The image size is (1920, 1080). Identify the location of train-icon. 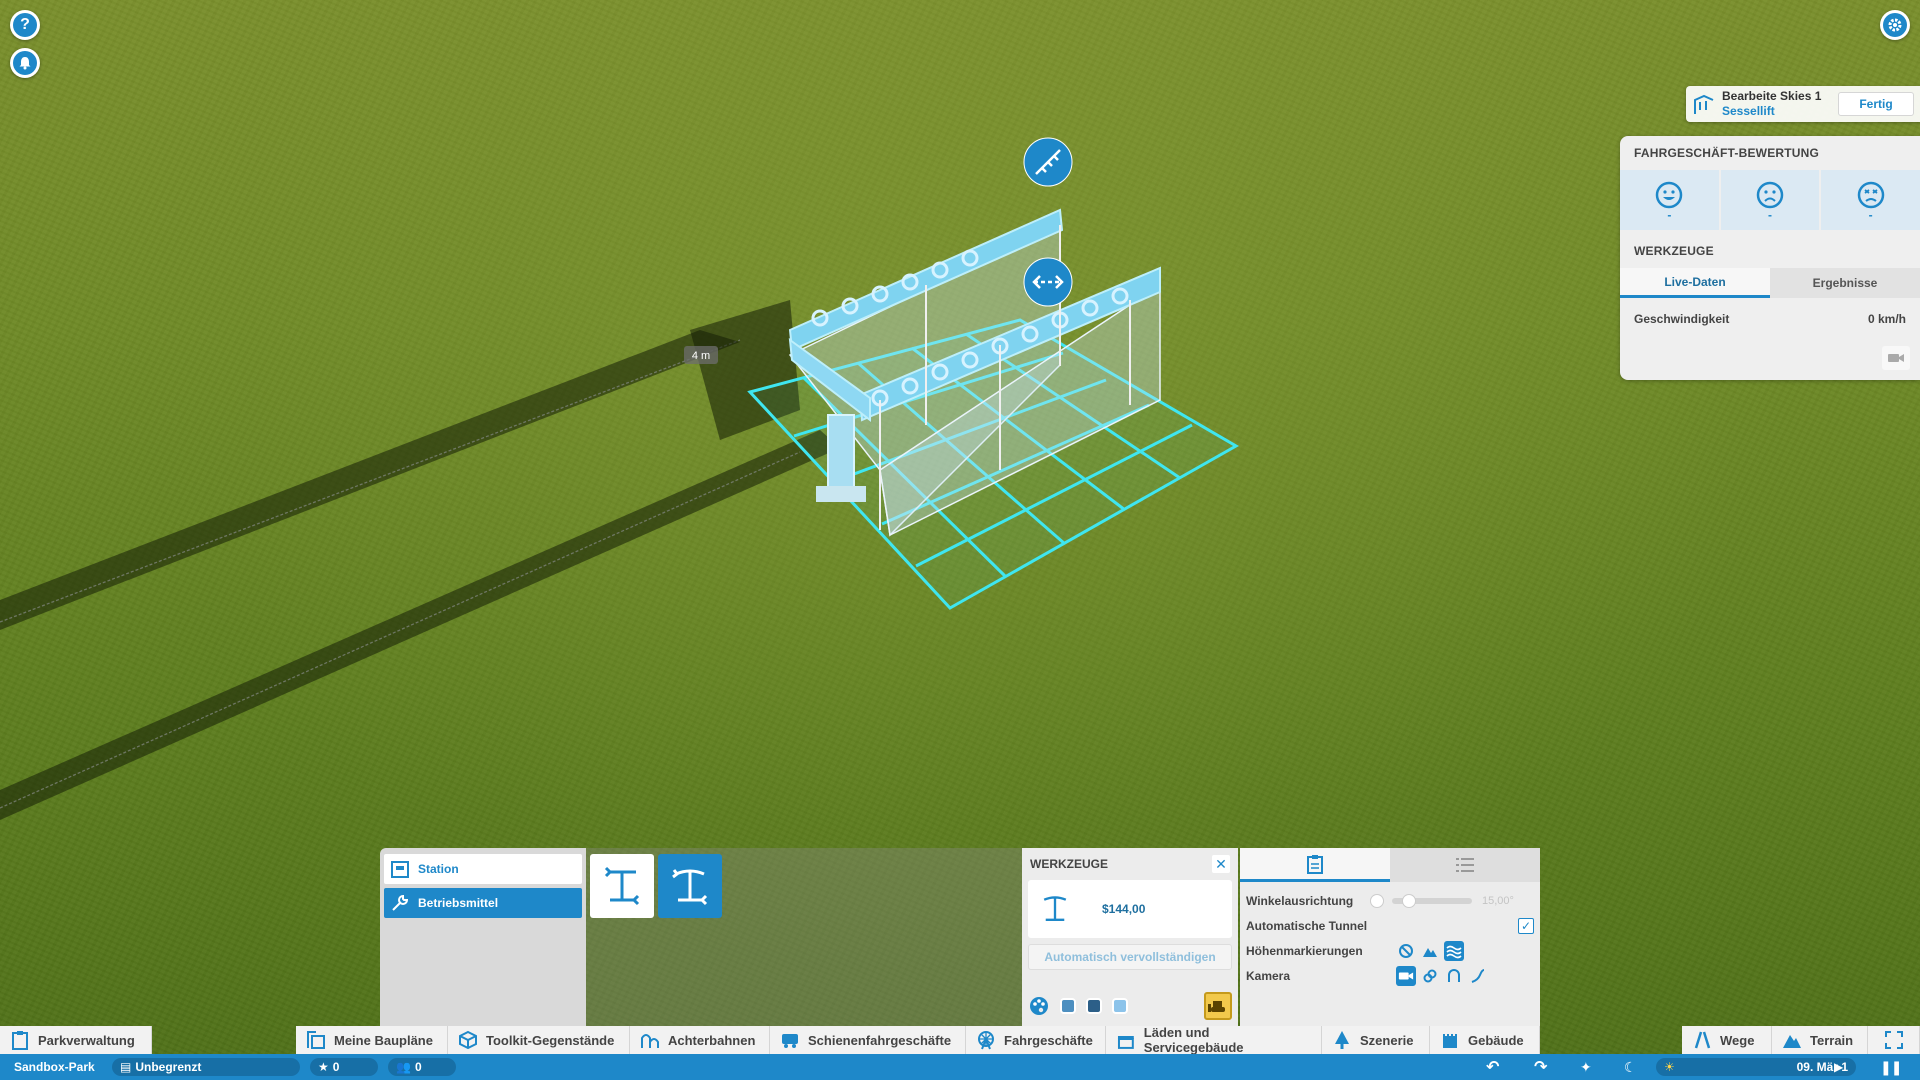
(790, 1041).